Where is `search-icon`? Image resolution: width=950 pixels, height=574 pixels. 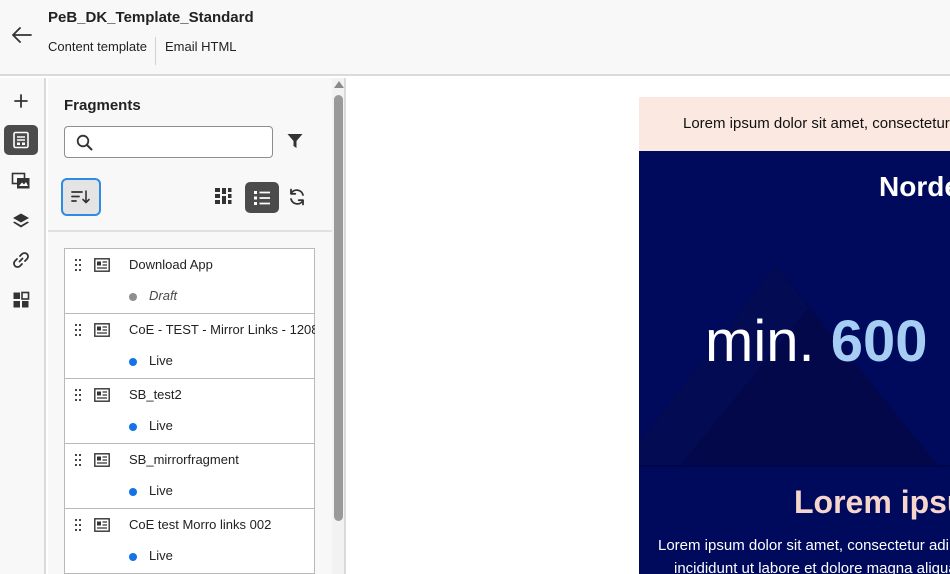 search-icon is located at coordinates (84, 142).